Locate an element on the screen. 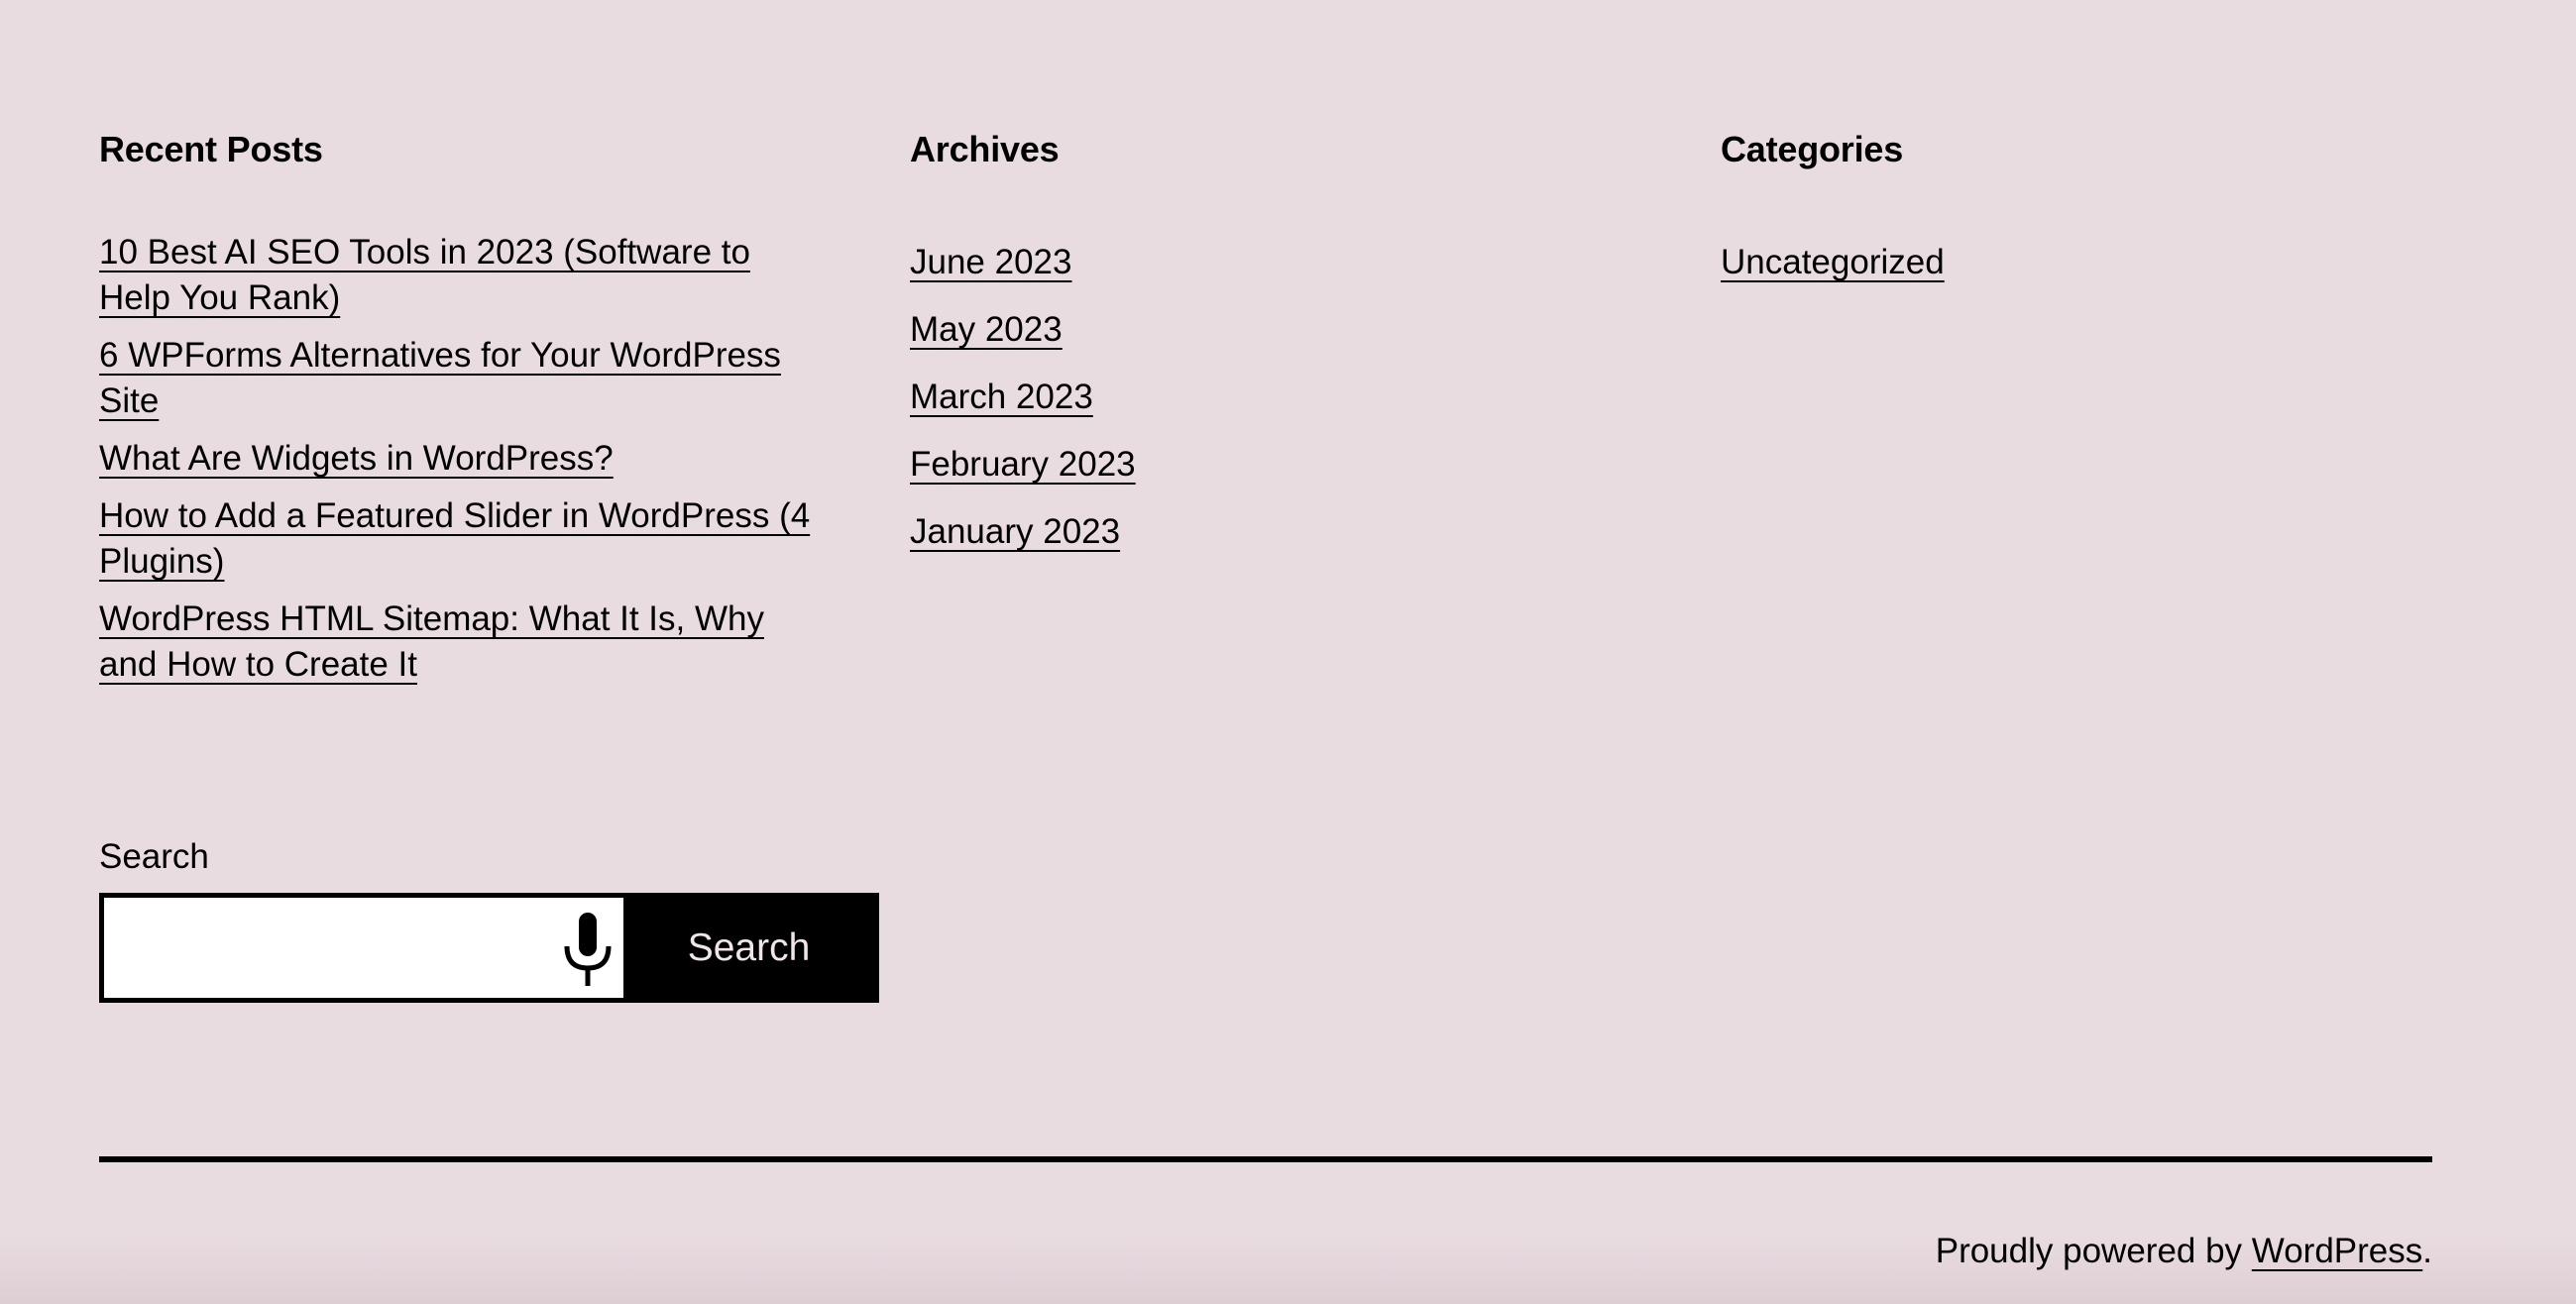 The image size is (2576, 1304). search-label: Search is located at coordinates (154, 856).